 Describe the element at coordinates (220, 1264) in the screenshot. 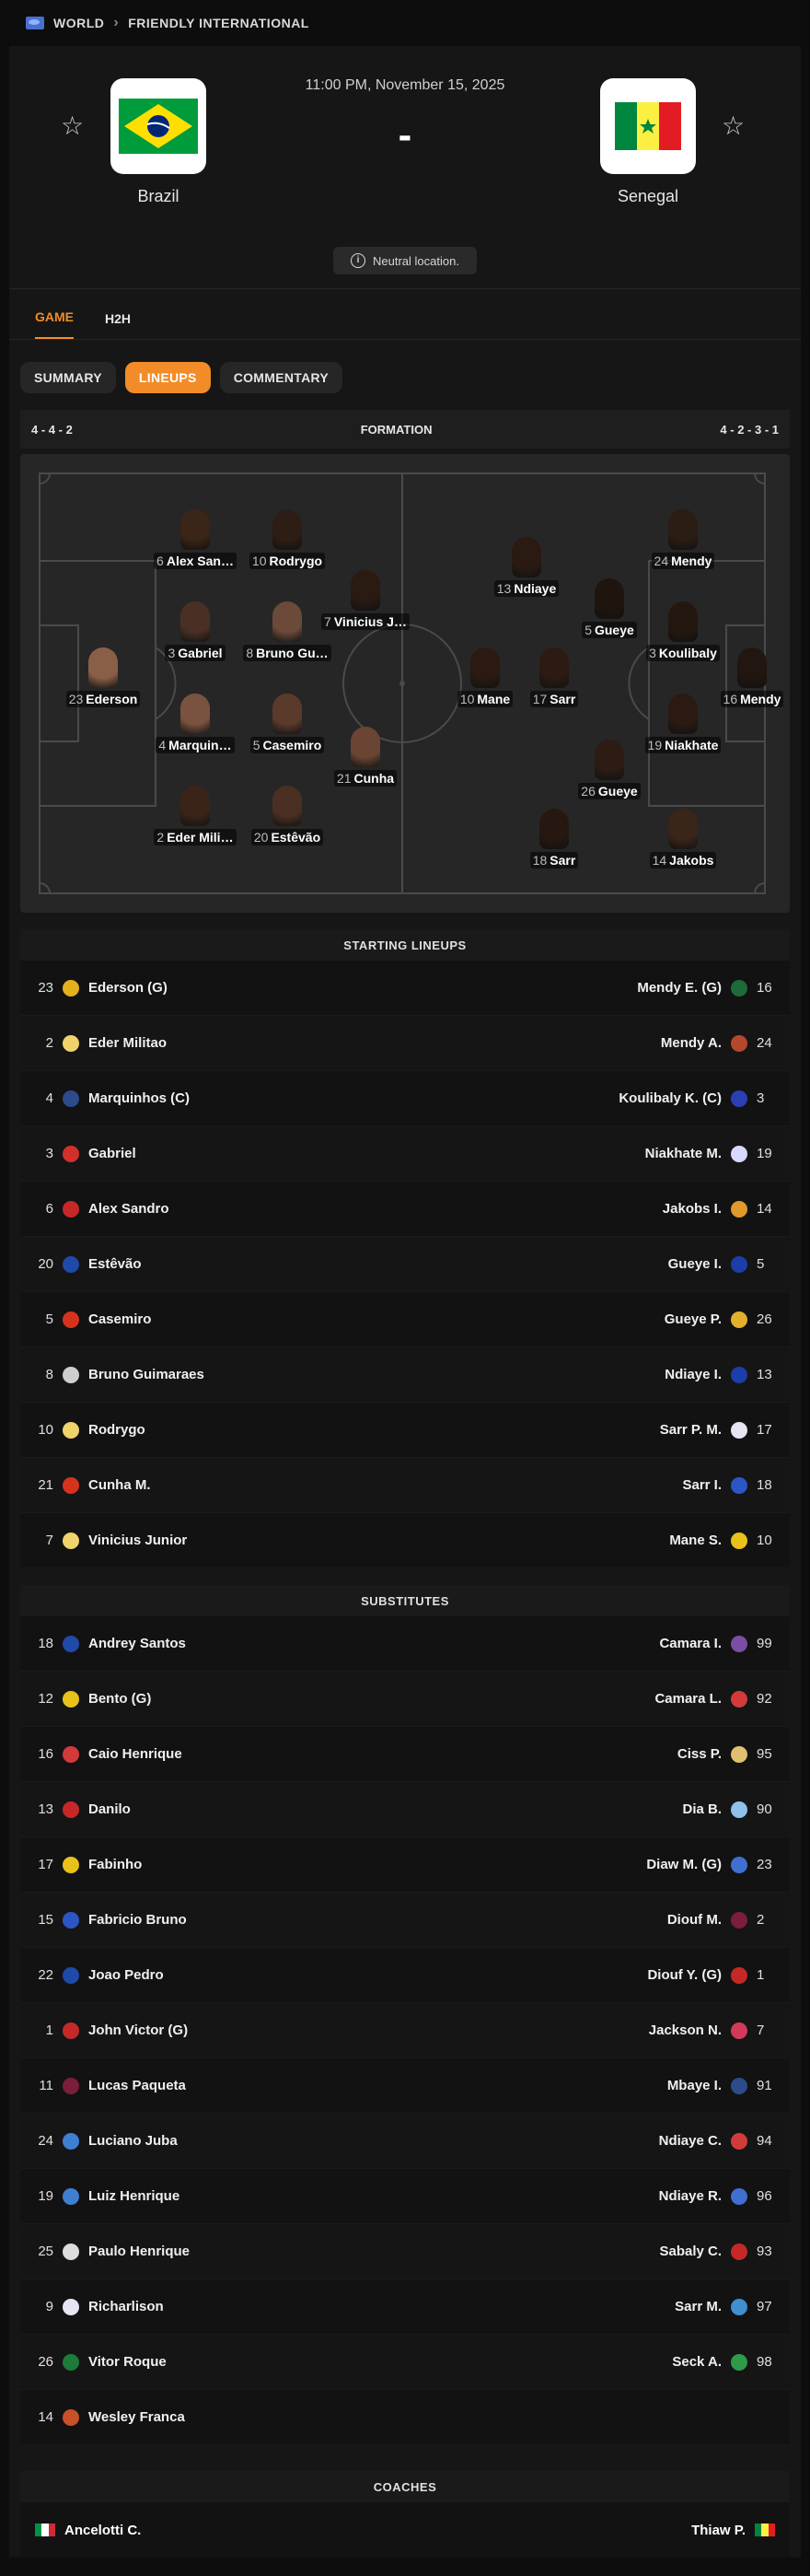

I see `home-player: 20 Estêvão` at that location.